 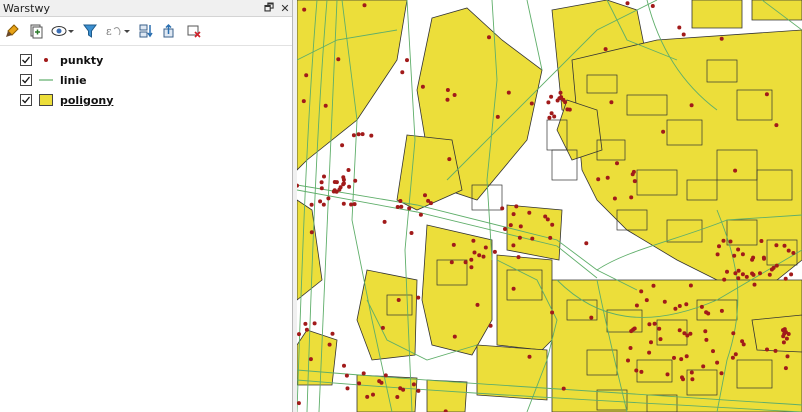 I want to click on expression-filter-icon: ε, so click(x=118, y=31).